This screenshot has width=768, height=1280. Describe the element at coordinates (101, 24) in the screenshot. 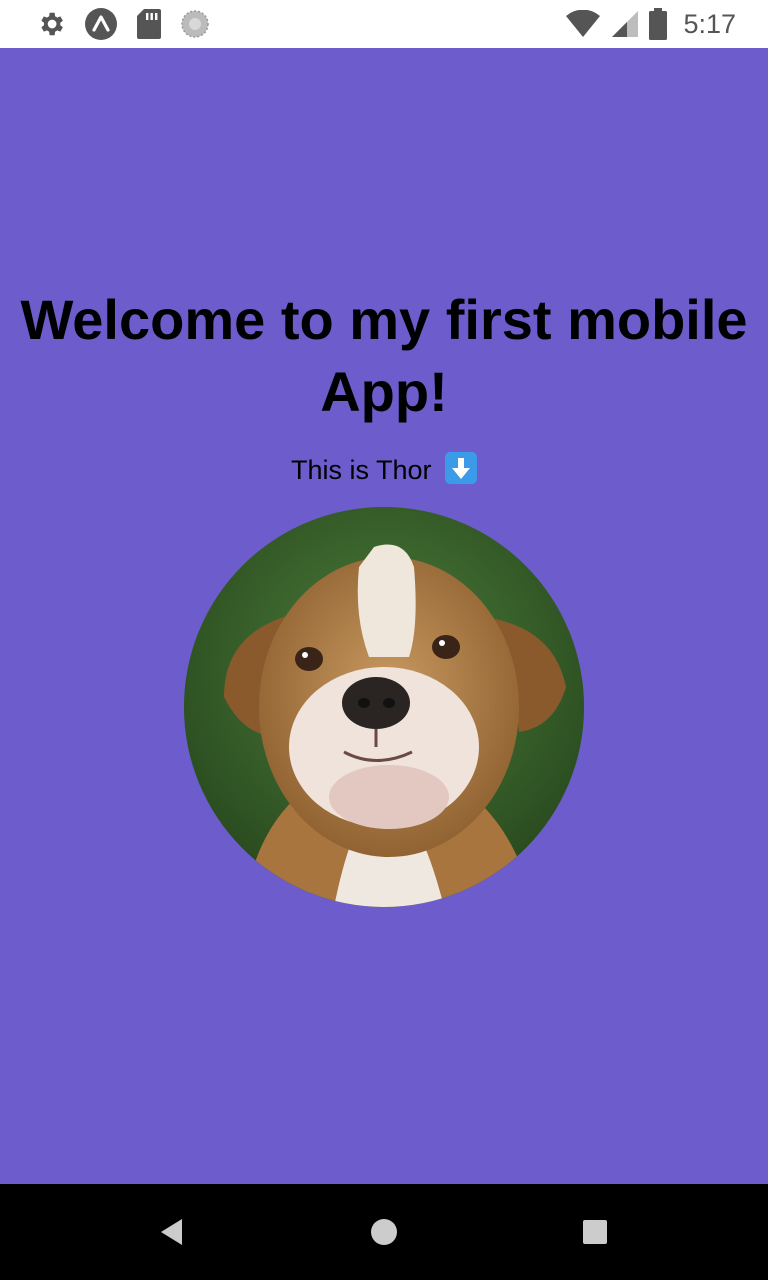

I see `expo-icon` at that location.